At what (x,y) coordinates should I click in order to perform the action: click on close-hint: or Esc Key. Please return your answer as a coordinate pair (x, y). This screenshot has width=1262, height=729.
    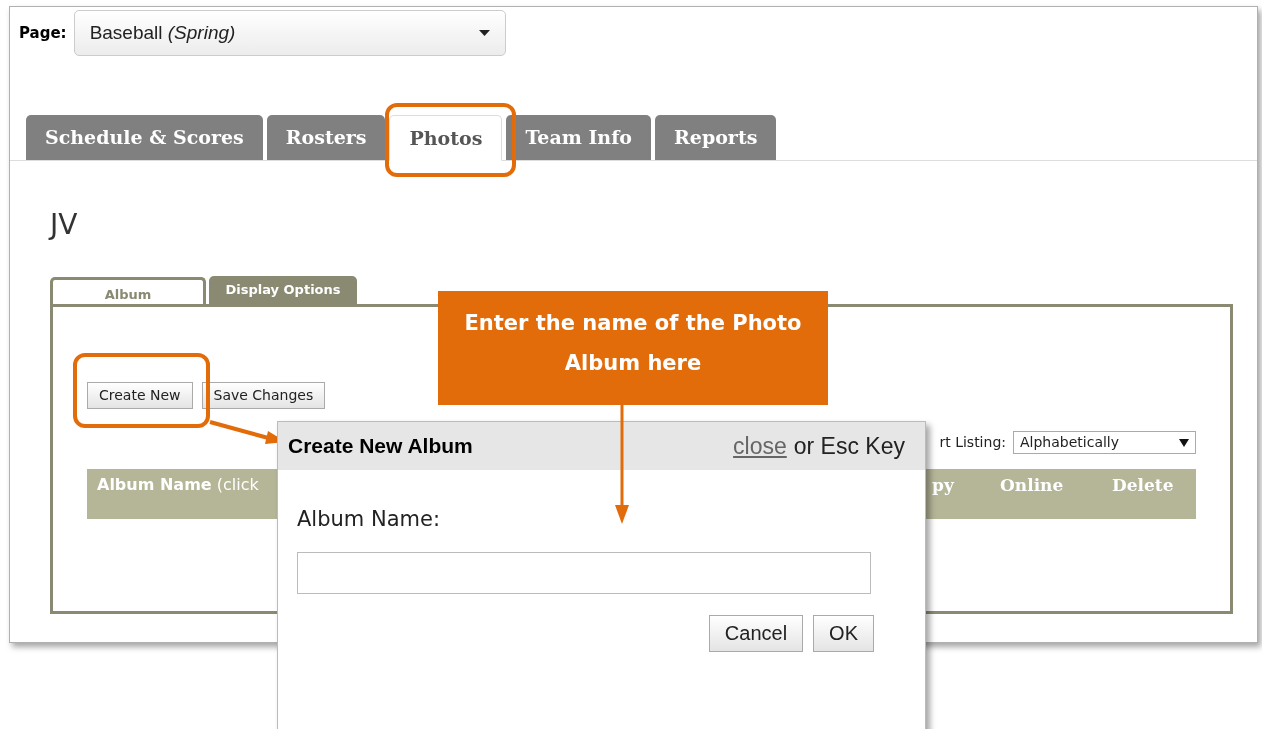
    Looking at the image, I should click on (849, 446).